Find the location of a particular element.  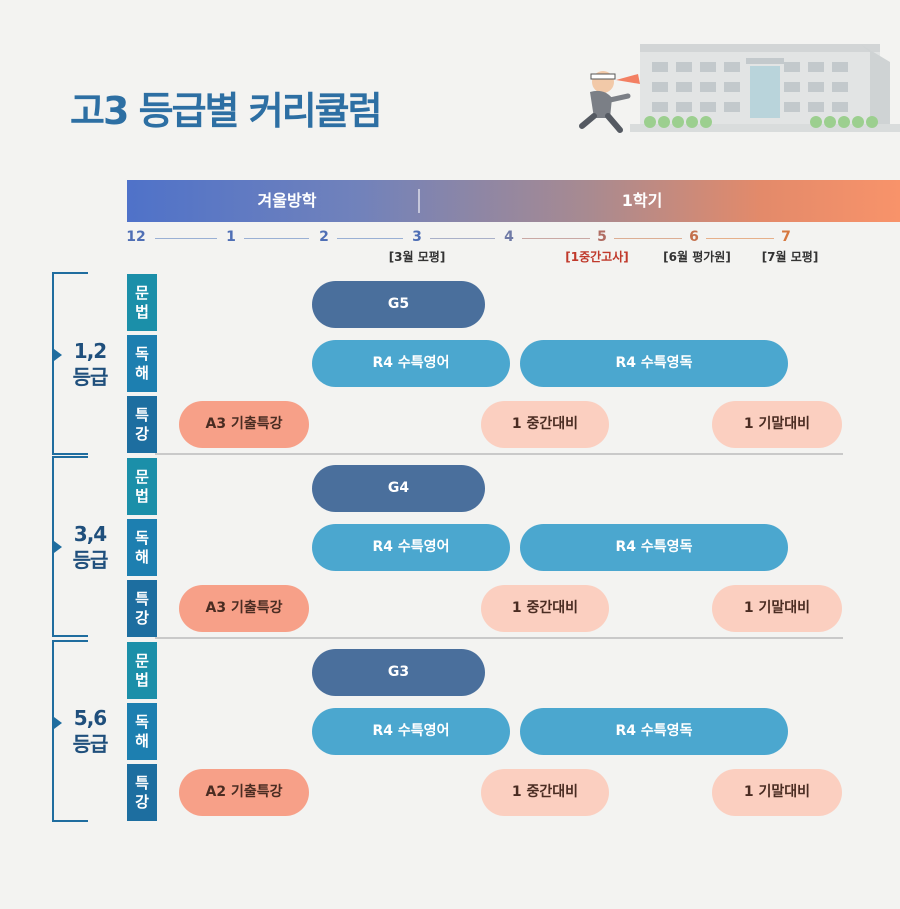

month-label: 4 is located at coordinates (509, 237).